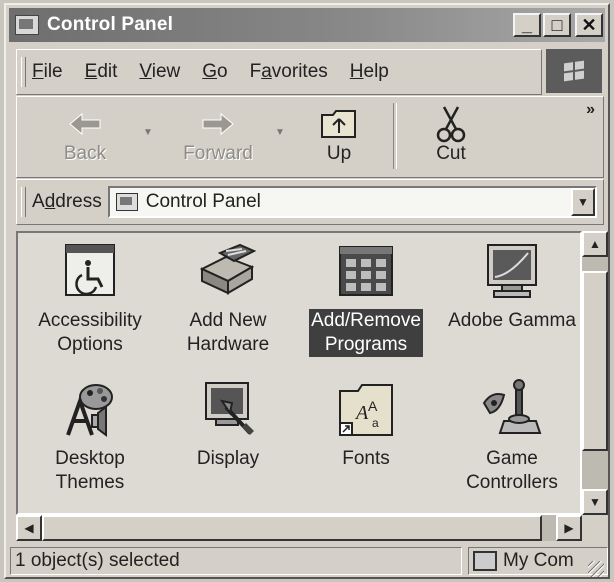  Describe the element at coordinates (218, 124) in the screenshot. I see `forward-arrow-icon` at that location.